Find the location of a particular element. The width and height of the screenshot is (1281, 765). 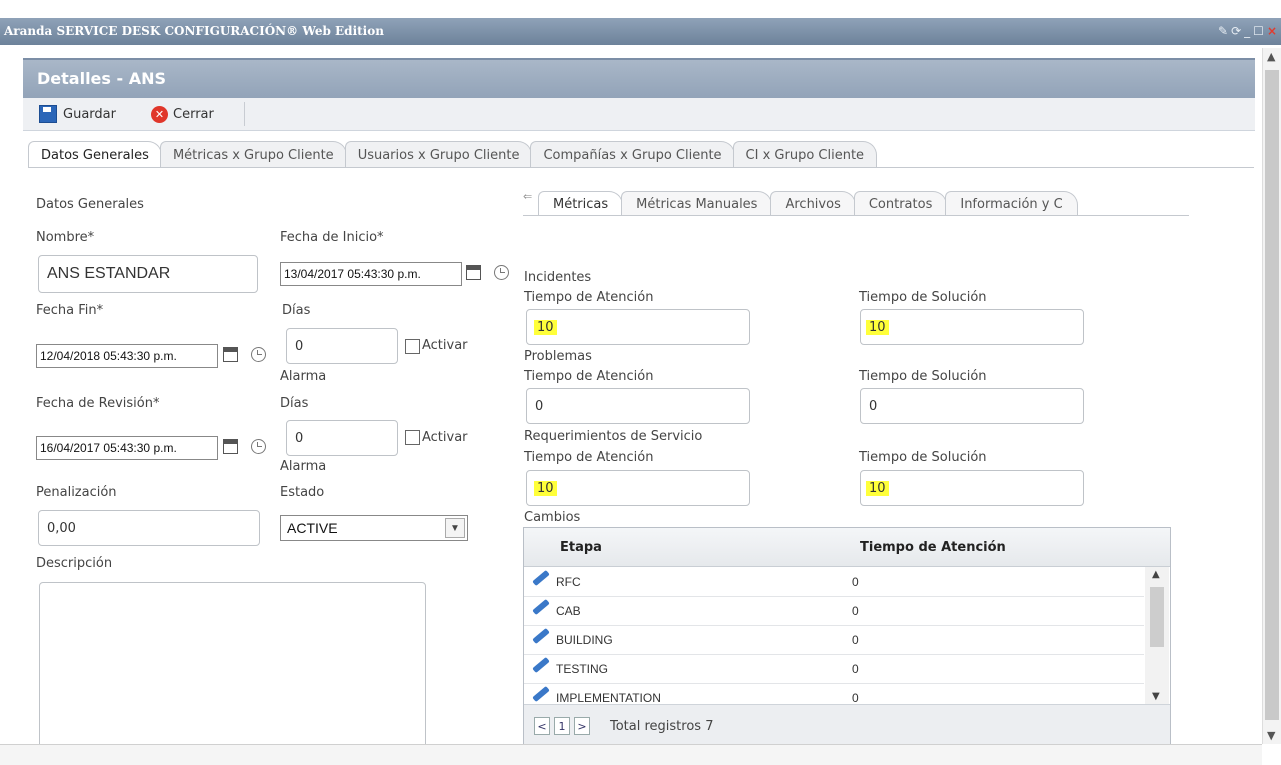

dias-alarma-field-2: 0 is located at coordinates (342, 438).